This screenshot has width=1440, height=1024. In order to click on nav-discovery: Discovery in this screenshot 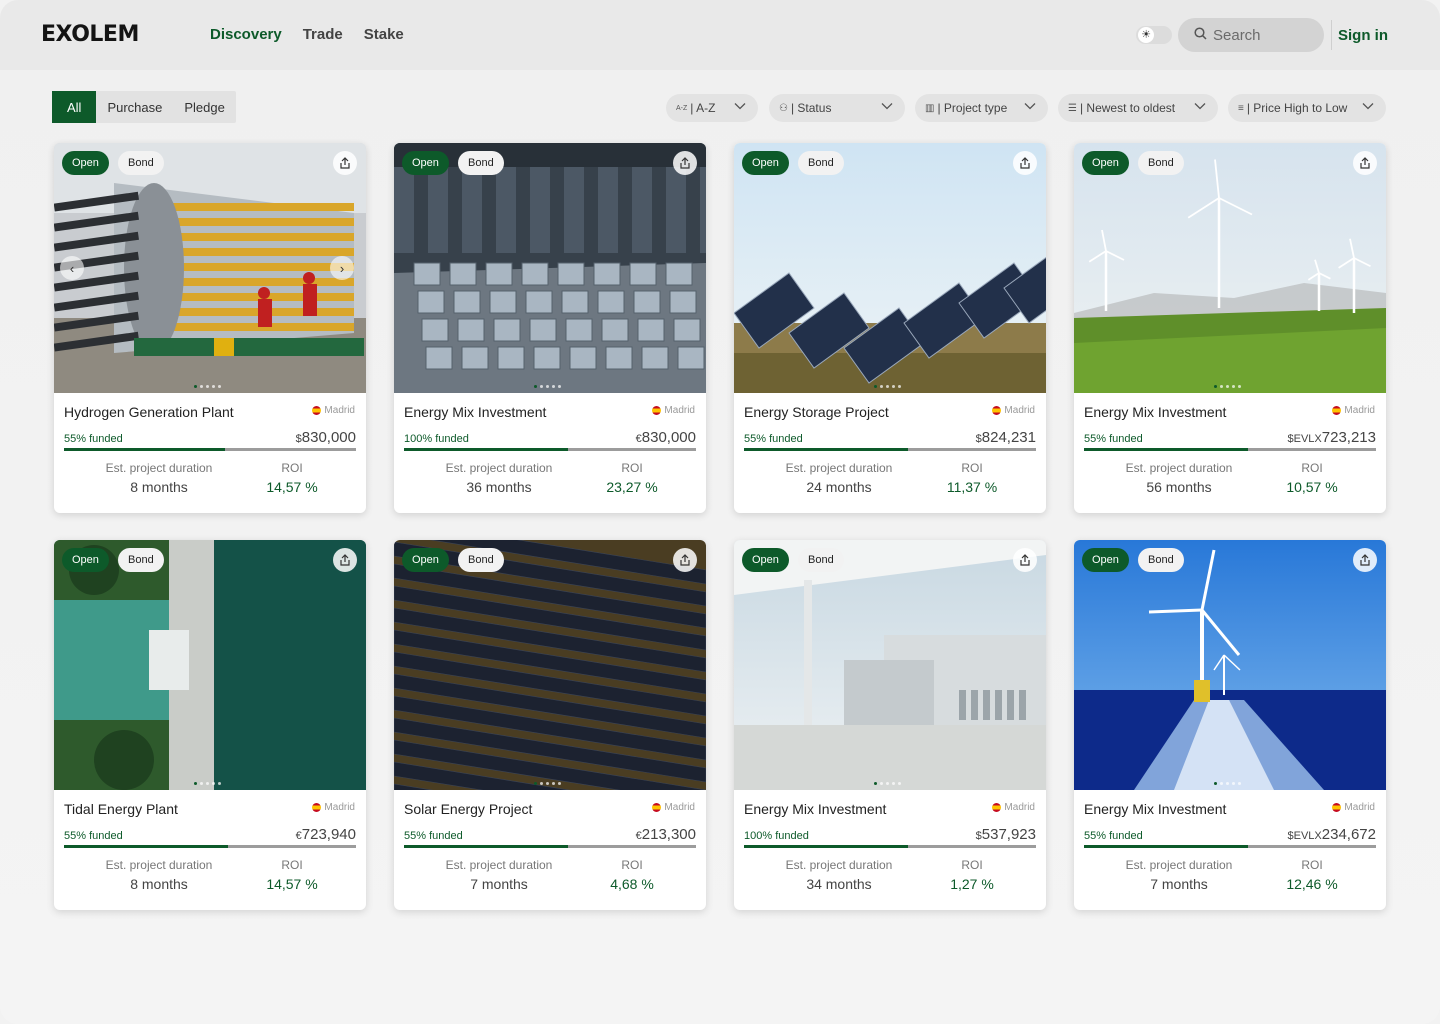, I will do `click(246, 34)`.